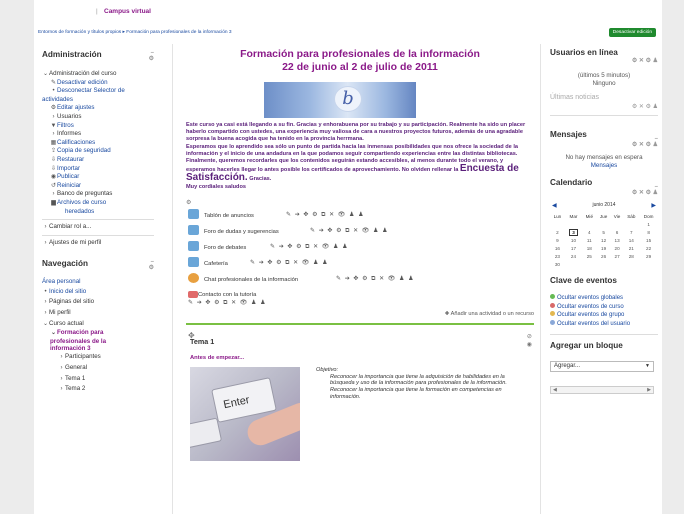  Describe the element at coordinates (98, 134) in the screenshot. I see `admin-item-reports: › Informes` at that location.